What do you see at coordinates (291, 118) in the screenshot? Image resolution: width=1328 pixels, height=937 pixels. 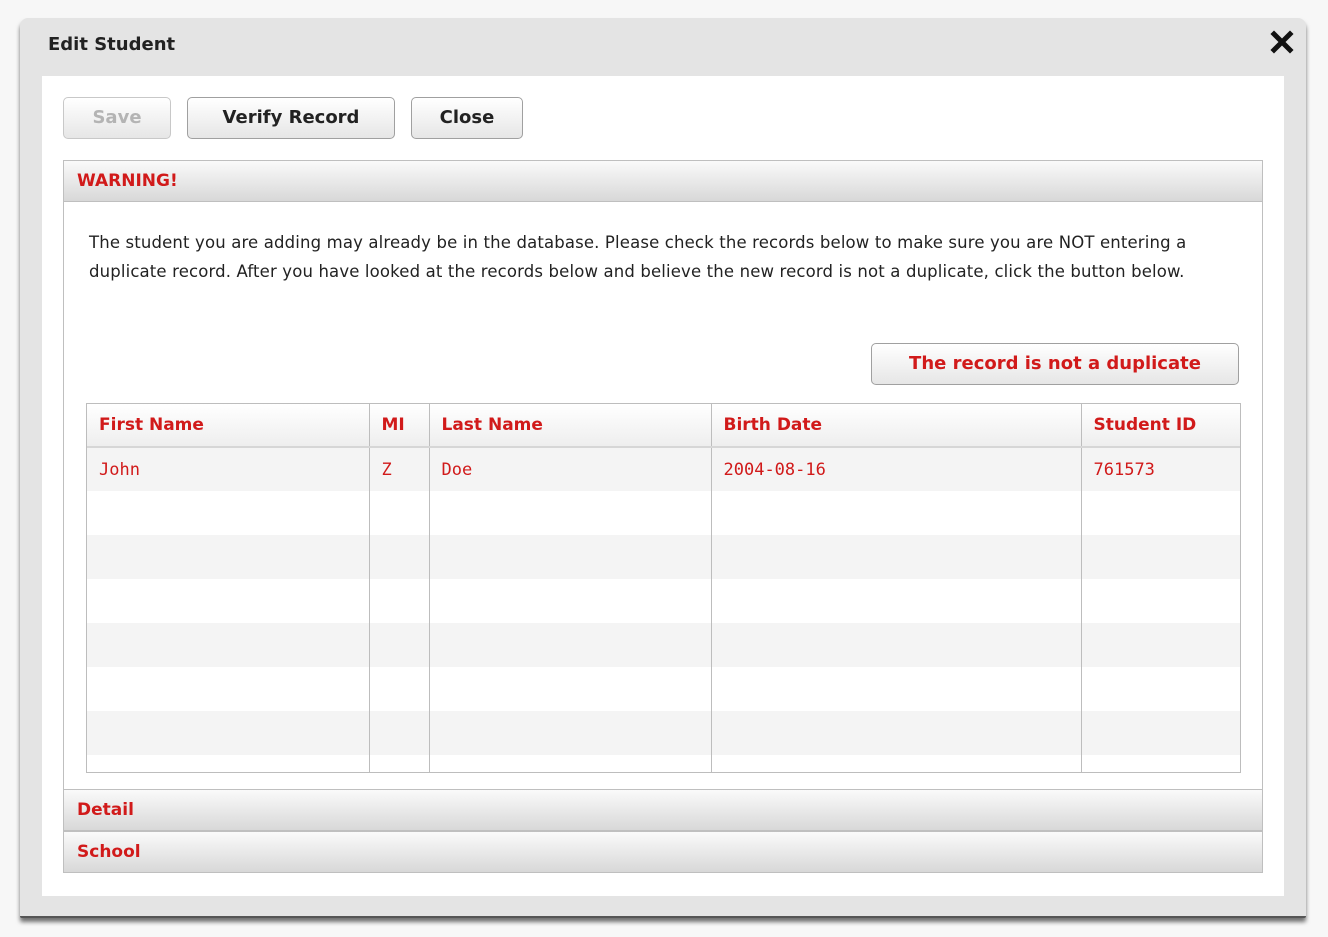 I see `verify-record-button: Verify Record` at bounding box center [291, 118].